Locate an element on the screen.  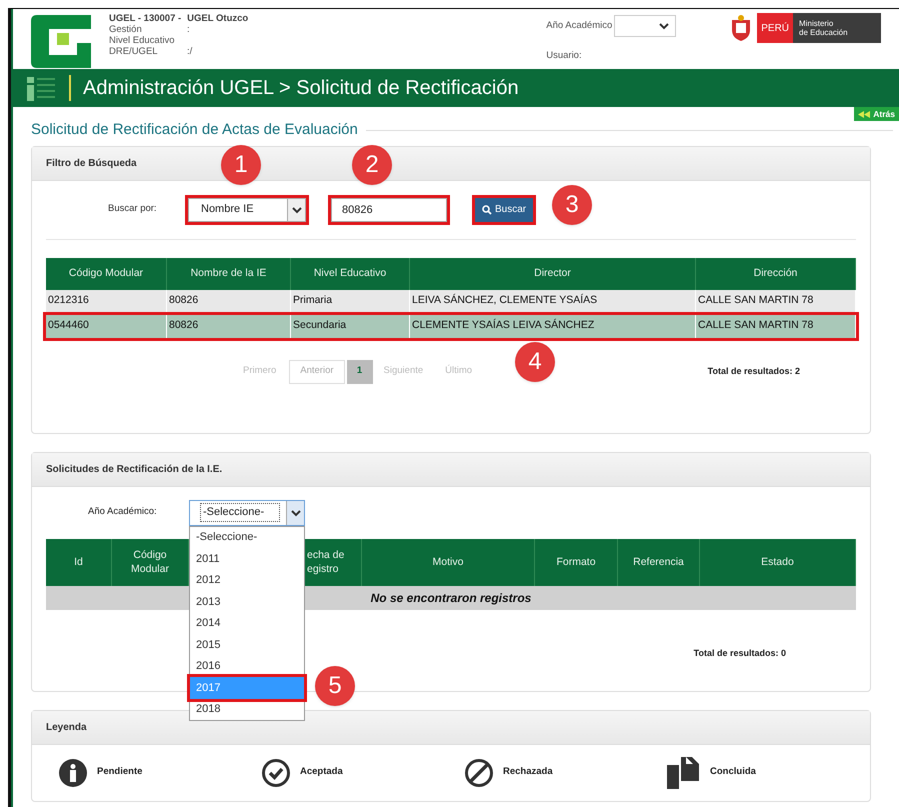
legend-label: Concluida is located at coordinates (733, 772).